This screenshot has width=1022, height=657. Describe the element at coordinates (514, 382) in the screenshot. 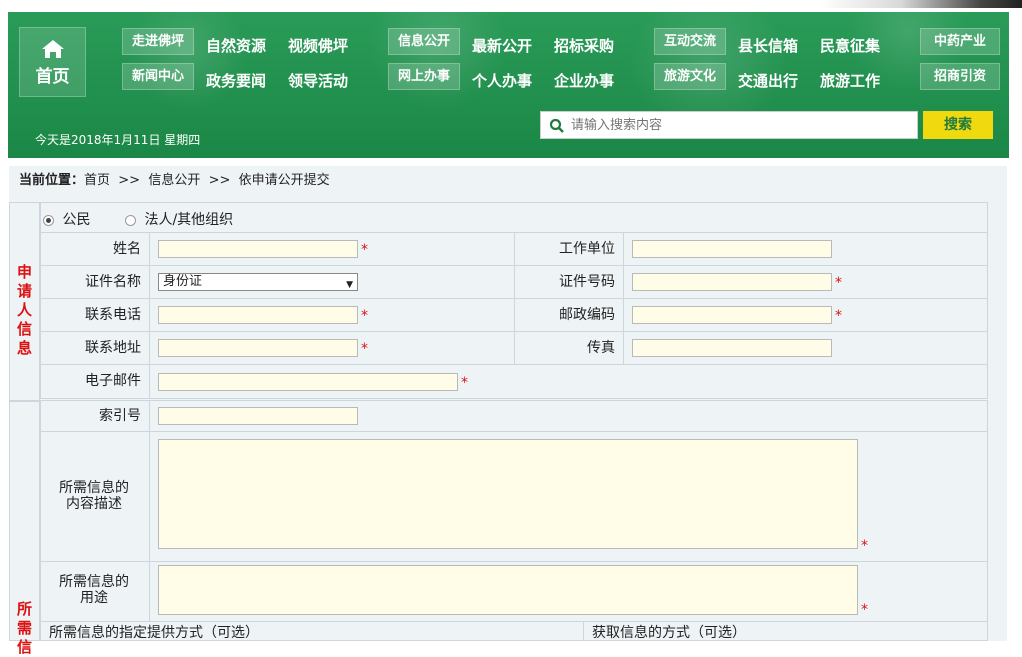

I see `row-email: 电子邮件 *` at that location.